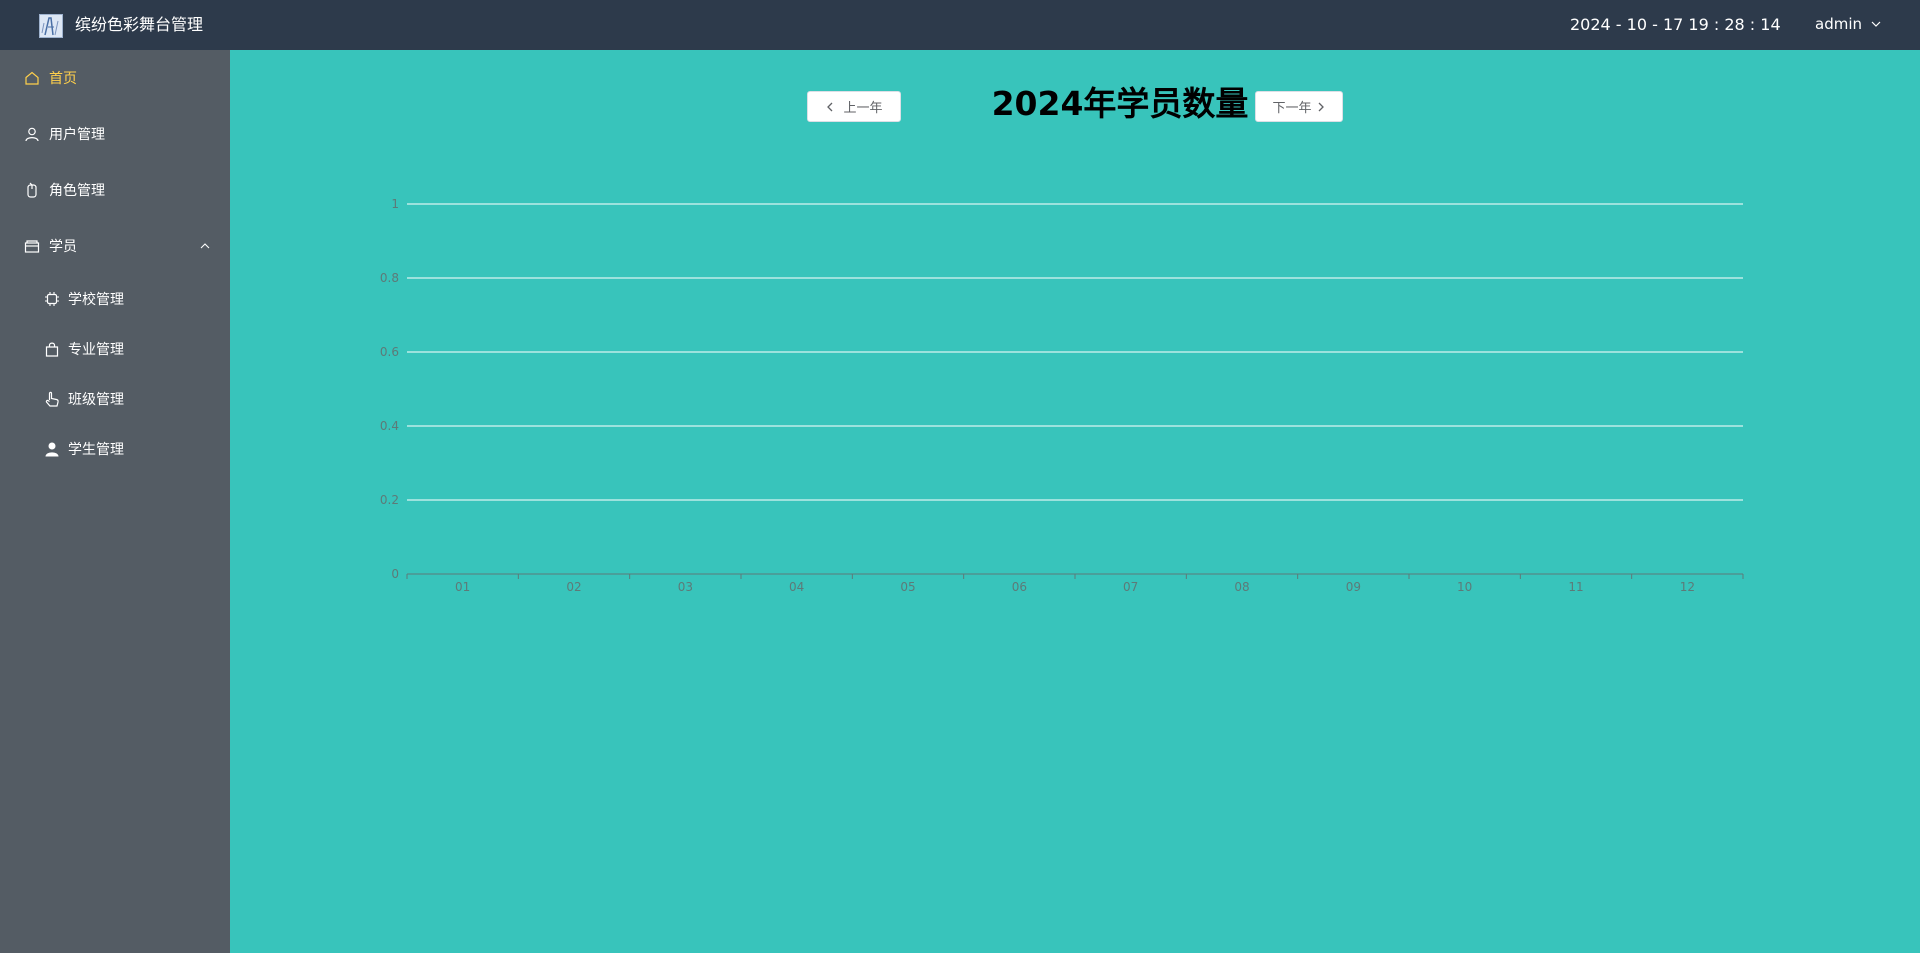 Image resolution: width=1920 pixels, height=953 pixels. Describe the element at coordinates (907, 587) in the screenshot. I see `x-tick-label: 05` at that location.